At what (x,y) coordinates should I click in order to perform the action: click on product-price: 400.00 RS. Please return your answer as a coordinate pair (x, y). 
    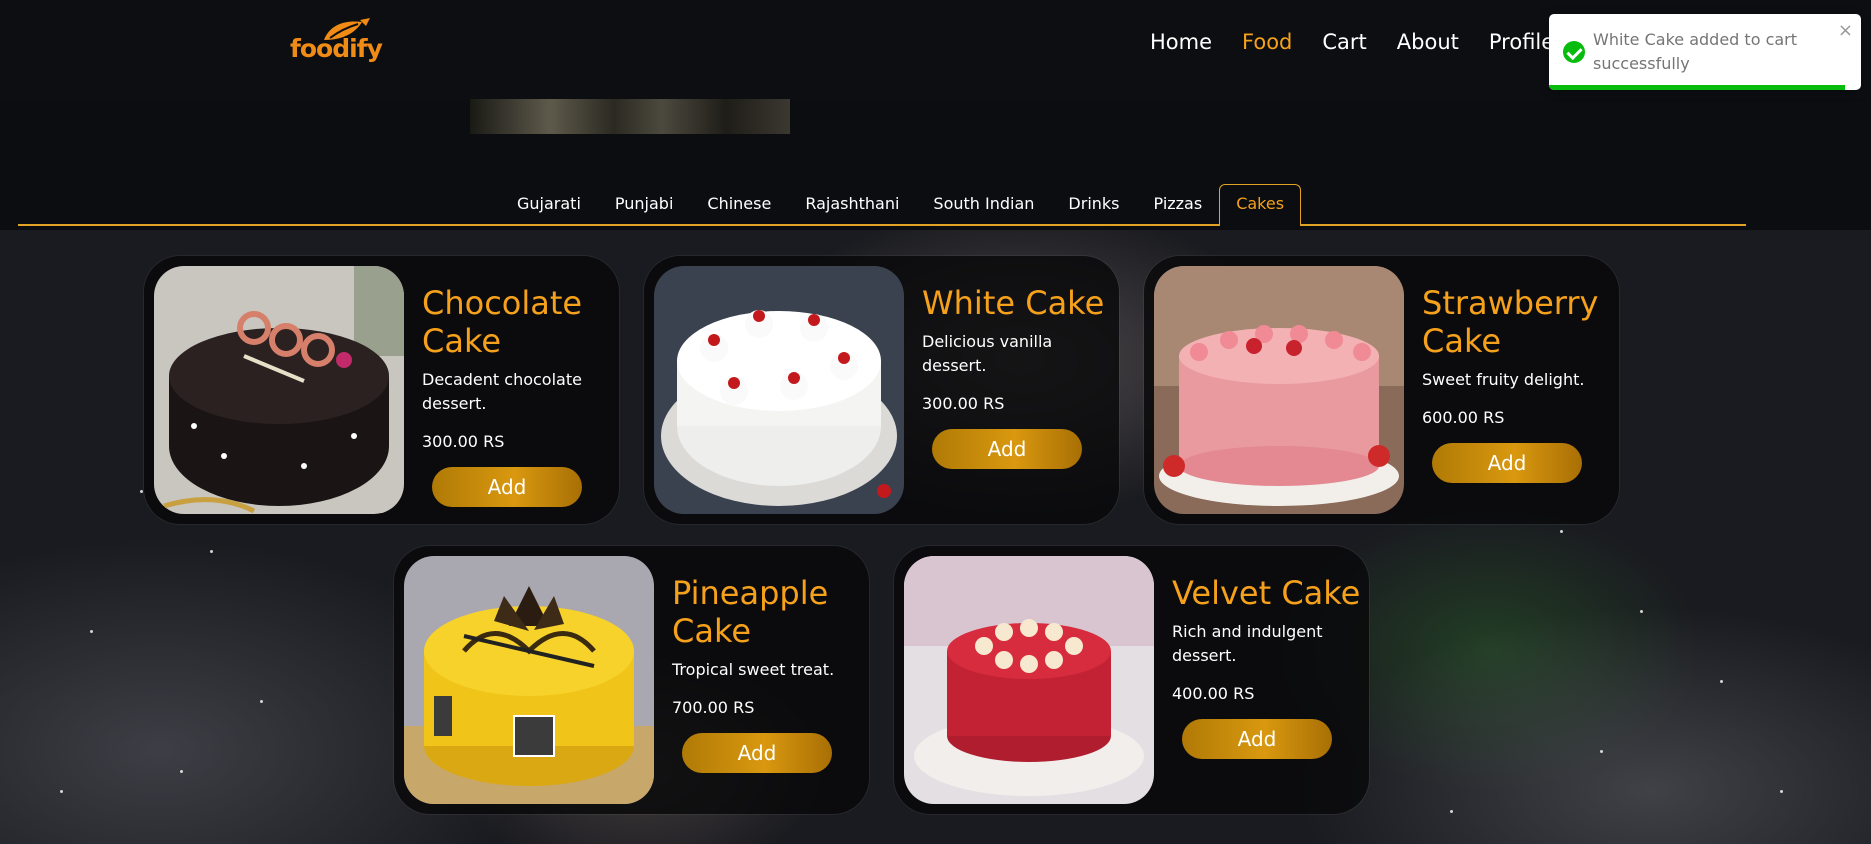
    Looking at the image, I should click on (1213, 693).